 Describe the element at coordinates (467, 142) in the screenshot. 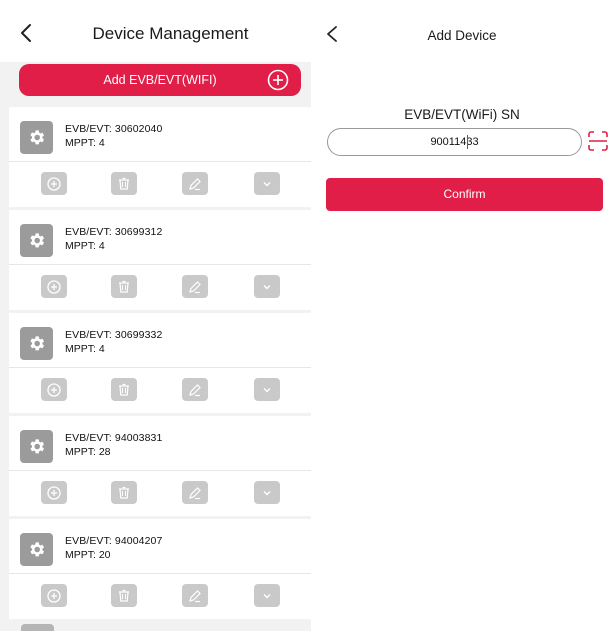

I see `text-cursor` at that location.